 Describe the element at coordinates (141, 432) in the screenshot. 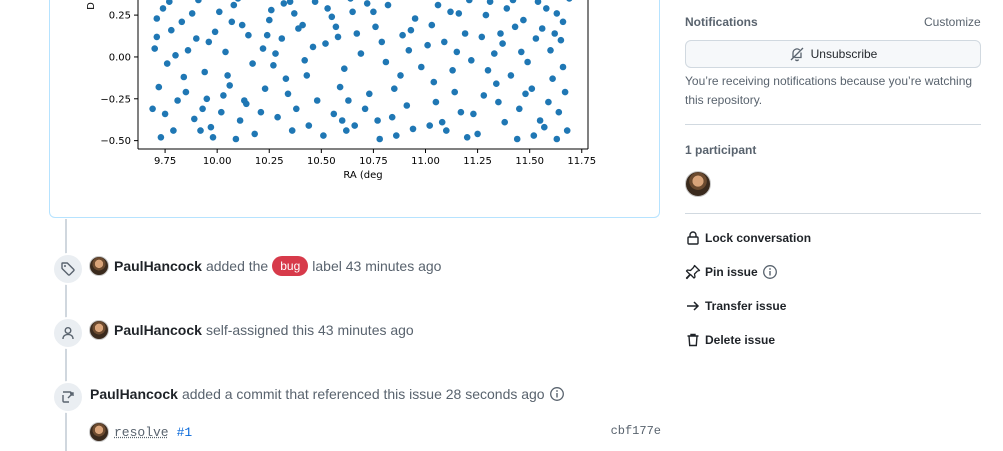

I see `commit-message: resolve` at that location.